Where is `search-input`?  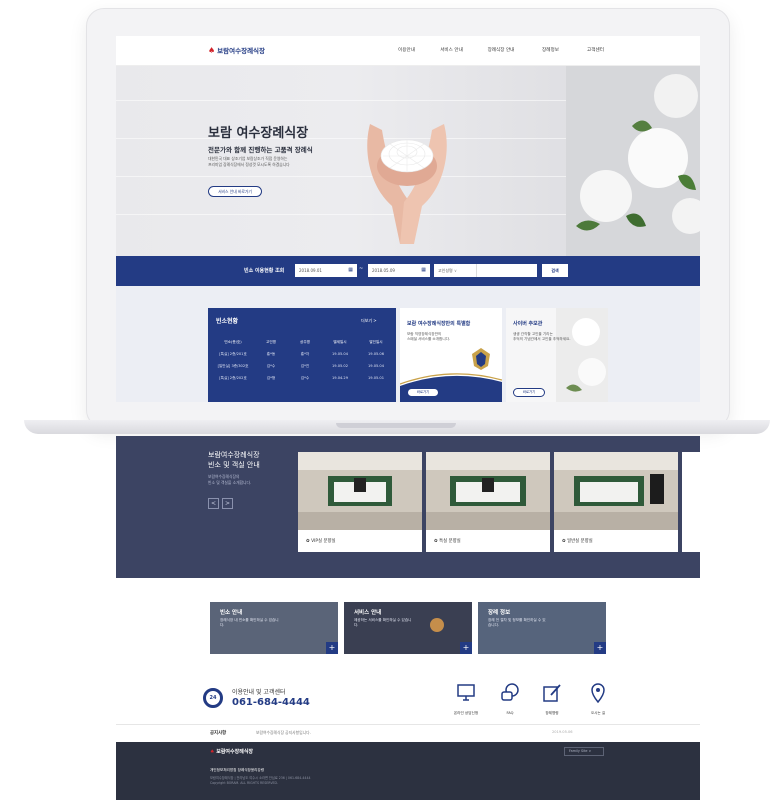 search-input is located at coordinates (506, 270).